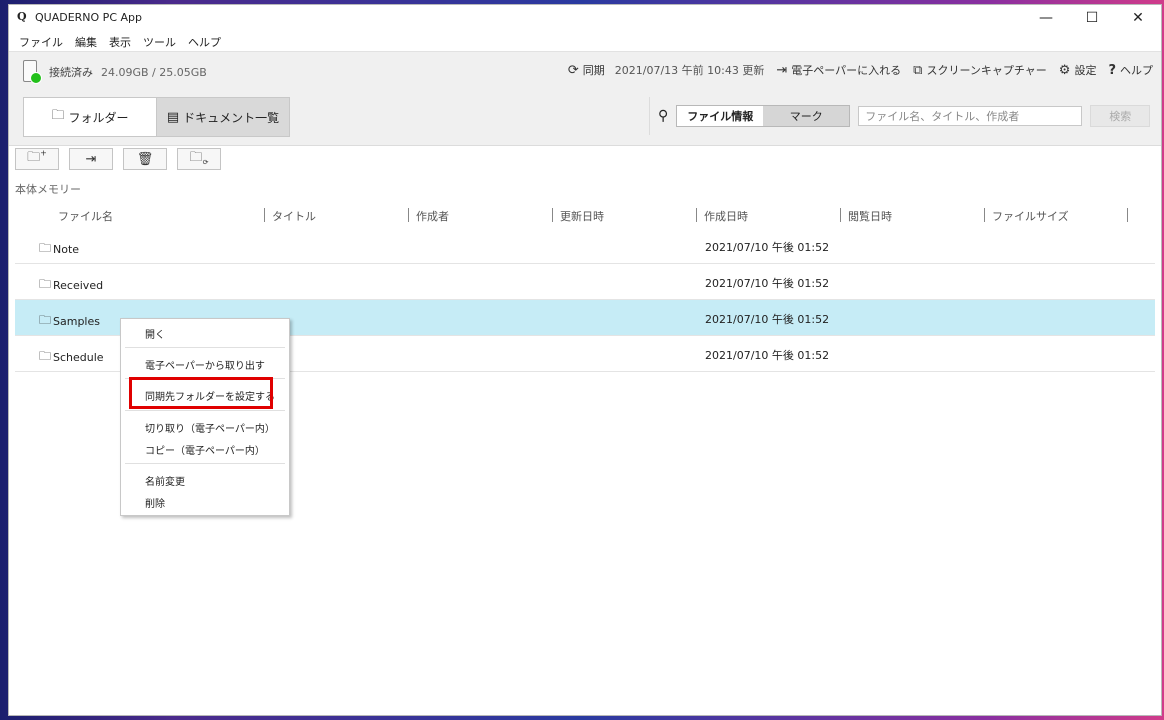 The height and width of the screenshot is (720, 1164). What do you see at coordinates (726, 216) in the screenshot?
I see `column-header-created: 作成日時` at bounding box center [726, 216].